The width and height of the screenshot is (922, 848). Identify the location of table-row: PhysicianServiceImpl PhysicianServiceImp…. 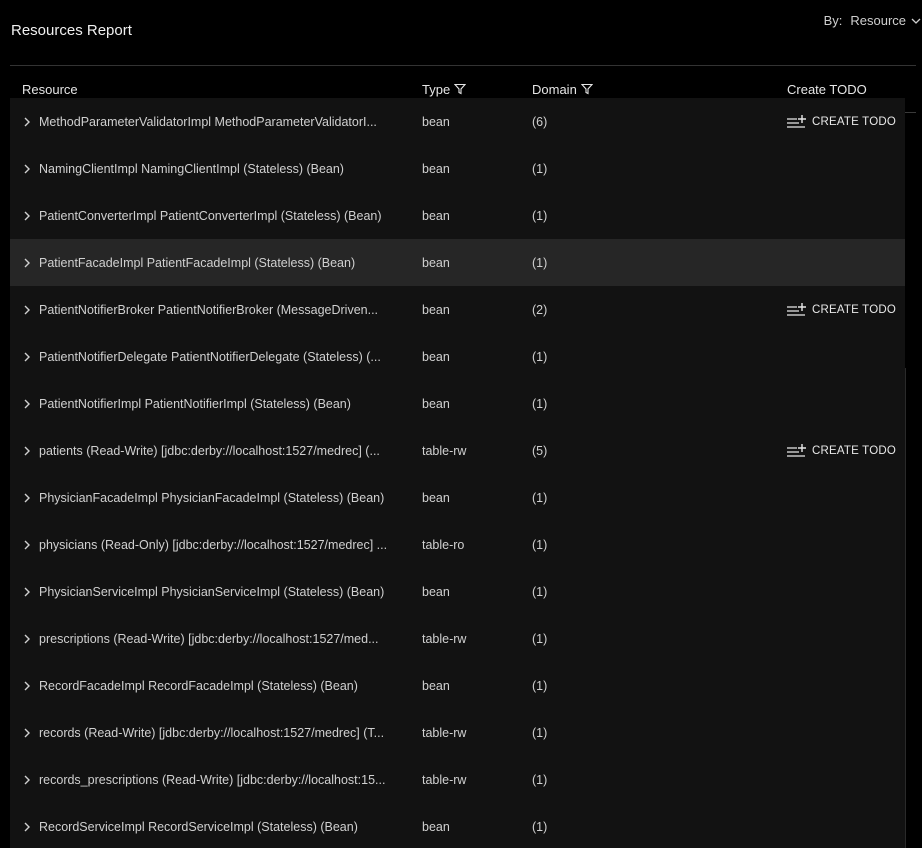
(457, 592).